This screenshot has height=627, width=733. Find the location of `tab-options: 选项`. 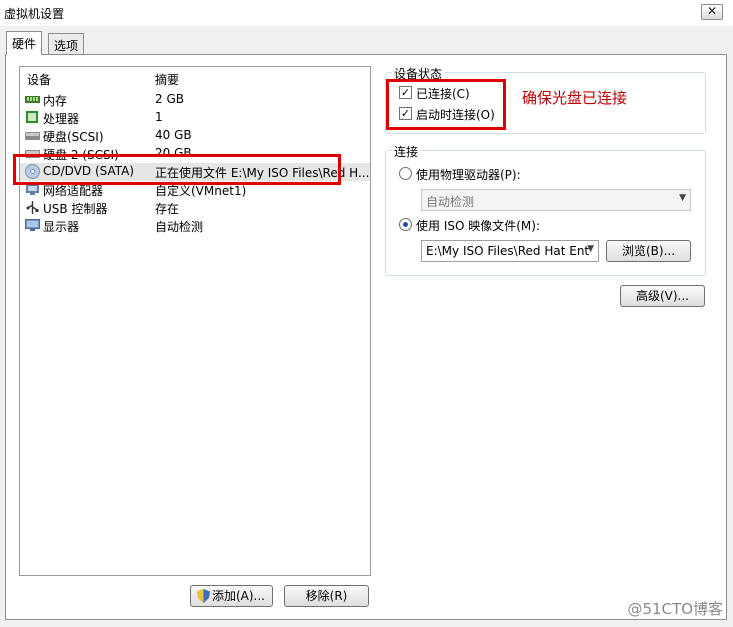

tab-options: 选项 is located at coordinates (66, 44).